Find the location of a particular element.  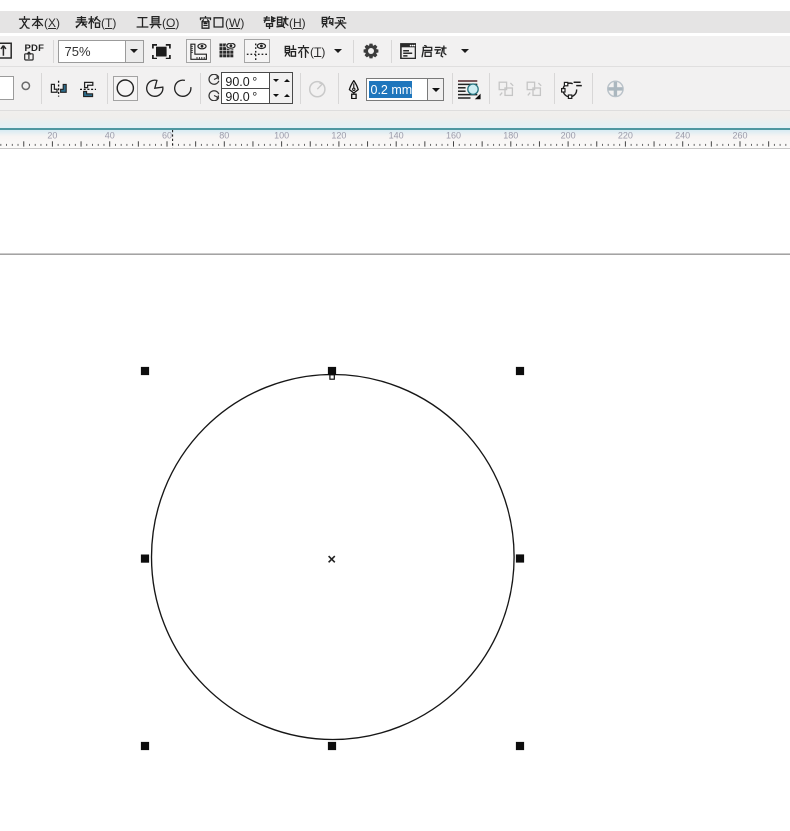

svg-text: 80 is located at coordinates (224, 136).